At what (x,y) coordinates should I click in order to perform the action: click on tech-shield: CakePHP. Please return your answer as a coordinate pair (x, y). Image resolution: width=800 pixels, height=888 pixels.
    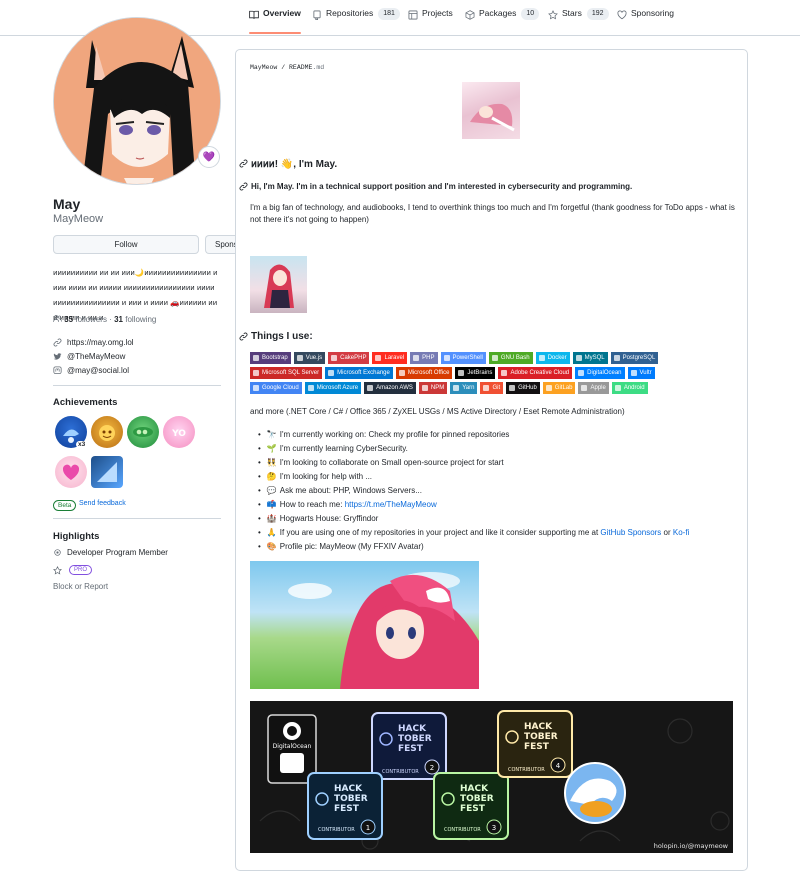
    Looking at the image, I should click on (349, 358).